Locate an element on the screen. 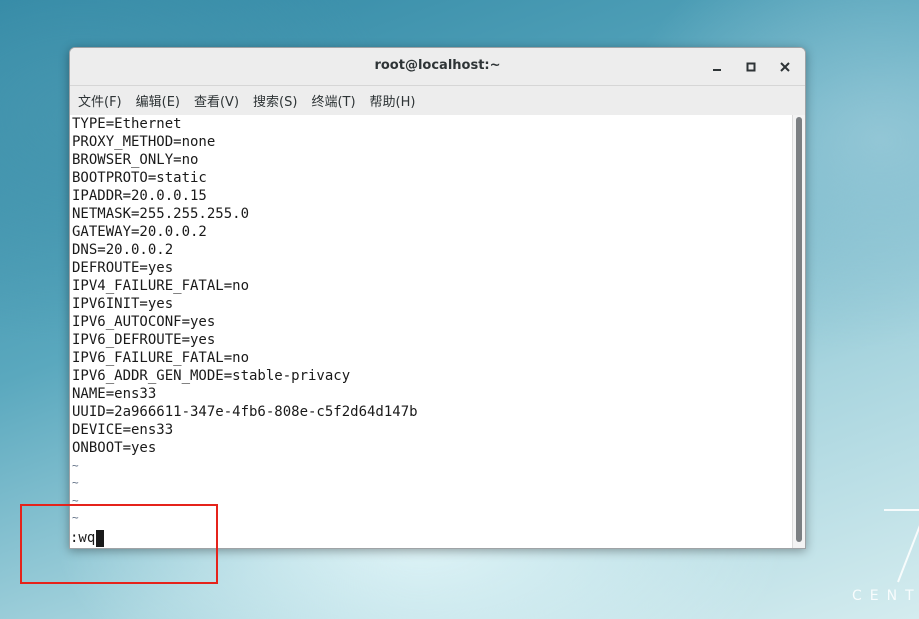  menu-help: 帮助(H) is located at coordinates (393, 100).